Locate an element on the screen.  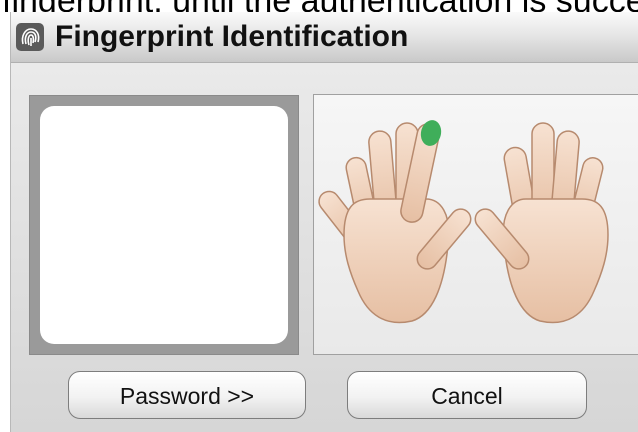
dialog-title: Fingerprint Identification is located at coordinates (232, 36).